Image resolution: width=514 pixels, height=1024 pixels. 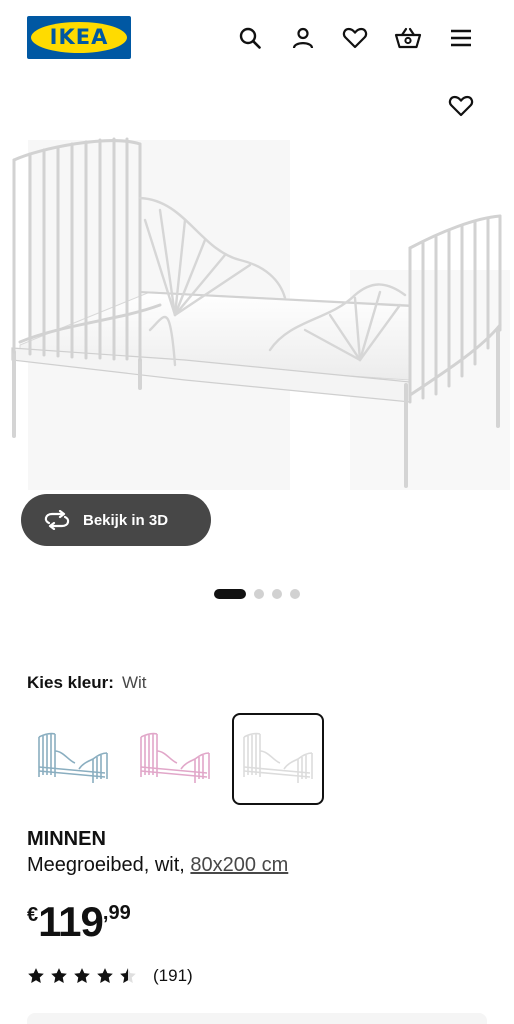 I want to click on product-description: Meegroeibed, wit, 80x200 cm, so click(x=157, y=865).